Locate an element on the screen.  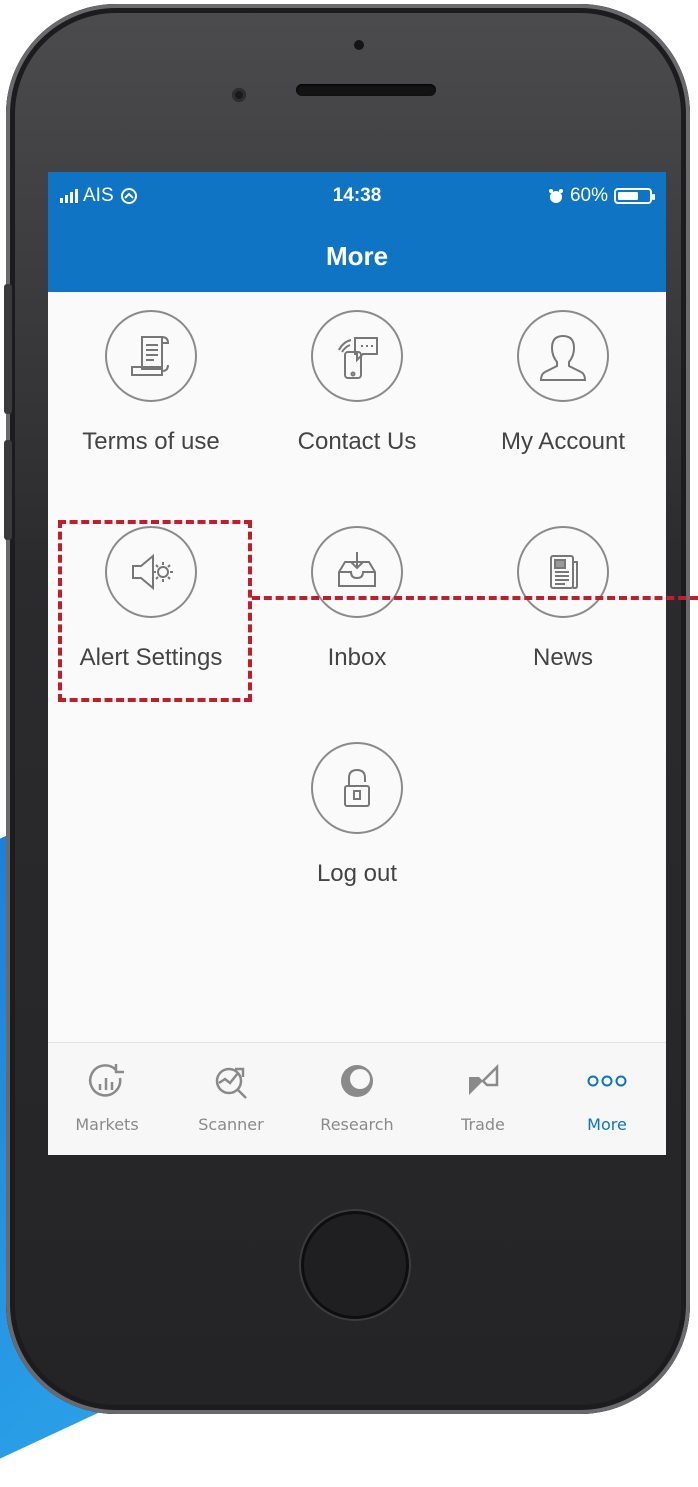
document-icon is located at coordinates (151, 356).